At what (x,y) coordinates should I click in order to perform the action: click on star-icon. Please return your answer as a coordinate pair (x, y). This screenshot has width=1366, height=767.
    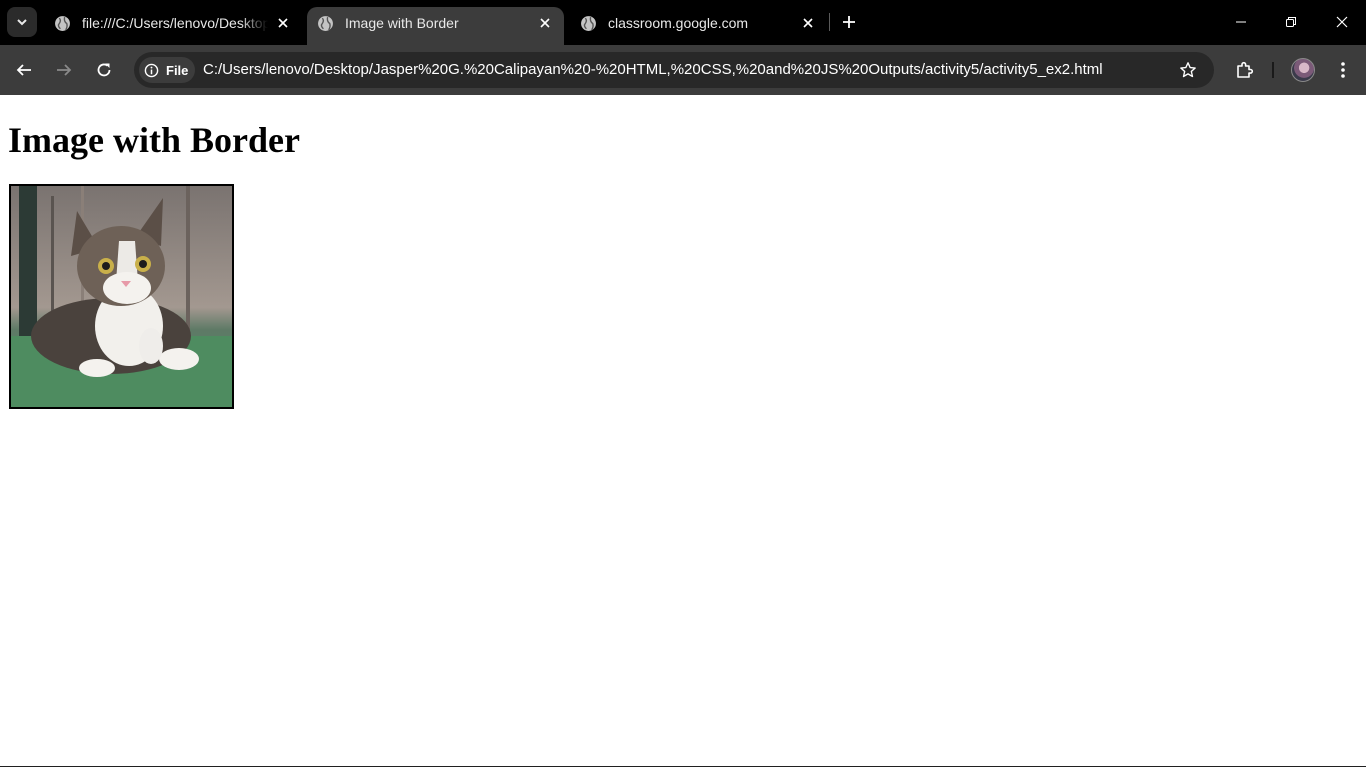
    Looking at the image, I should click on (1188, 70).